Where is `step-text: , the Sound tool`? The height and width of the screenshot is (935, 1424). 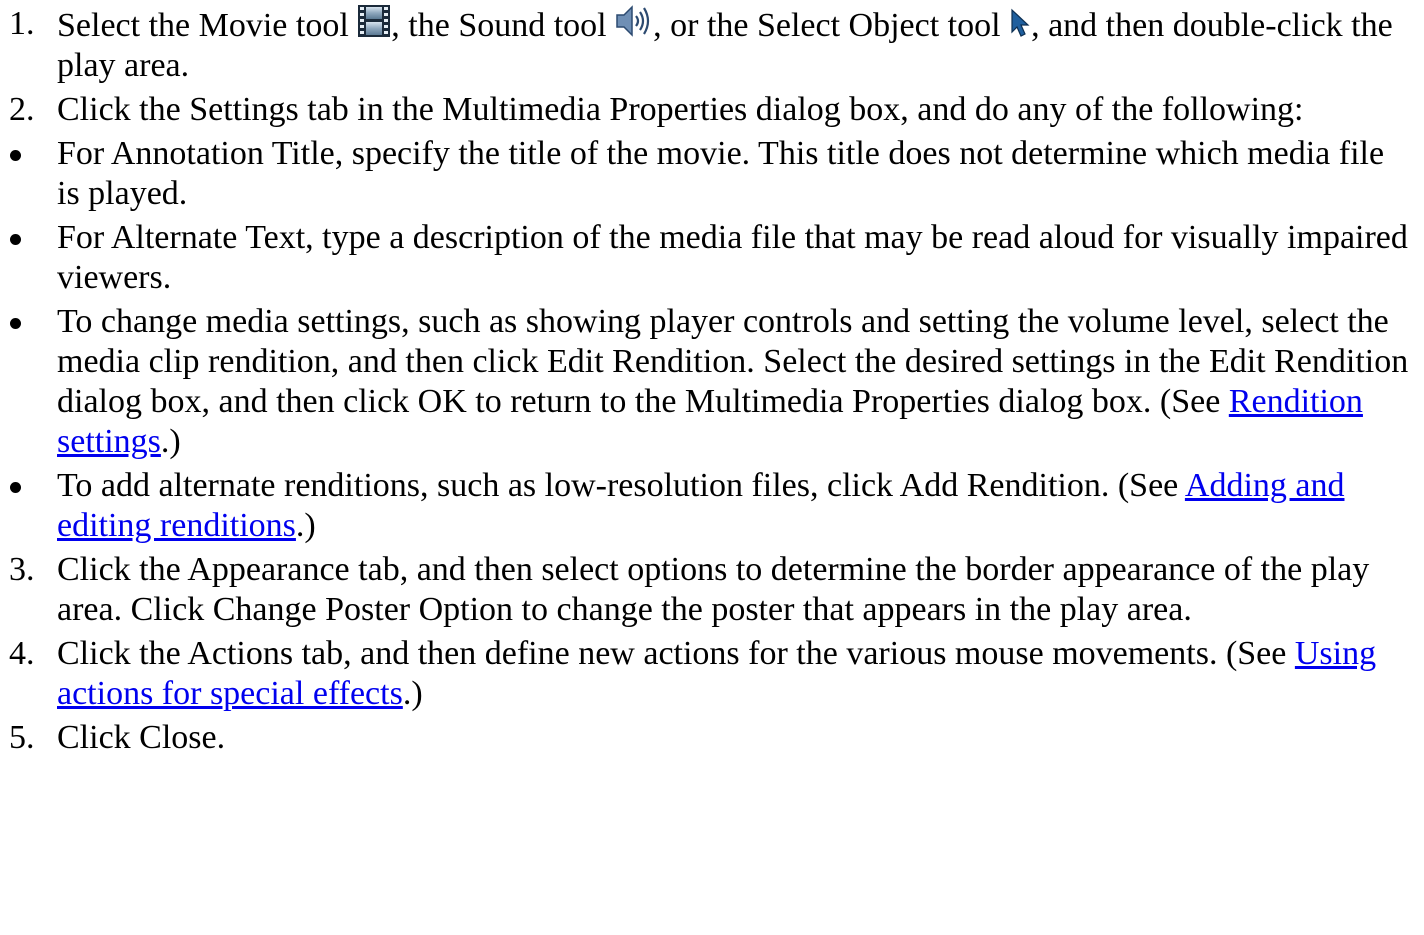 step-text: , the Sound tool is located at coordinates (503, 25).